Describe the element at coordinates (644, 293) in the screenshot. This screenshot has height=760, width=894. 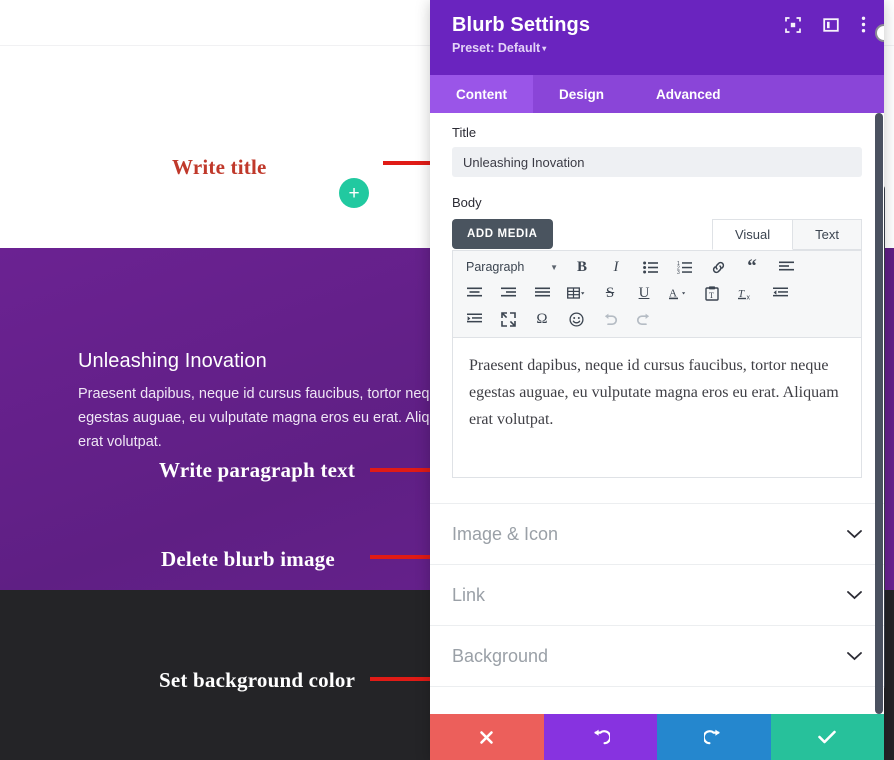
I see `underline-icon: U` at that location.